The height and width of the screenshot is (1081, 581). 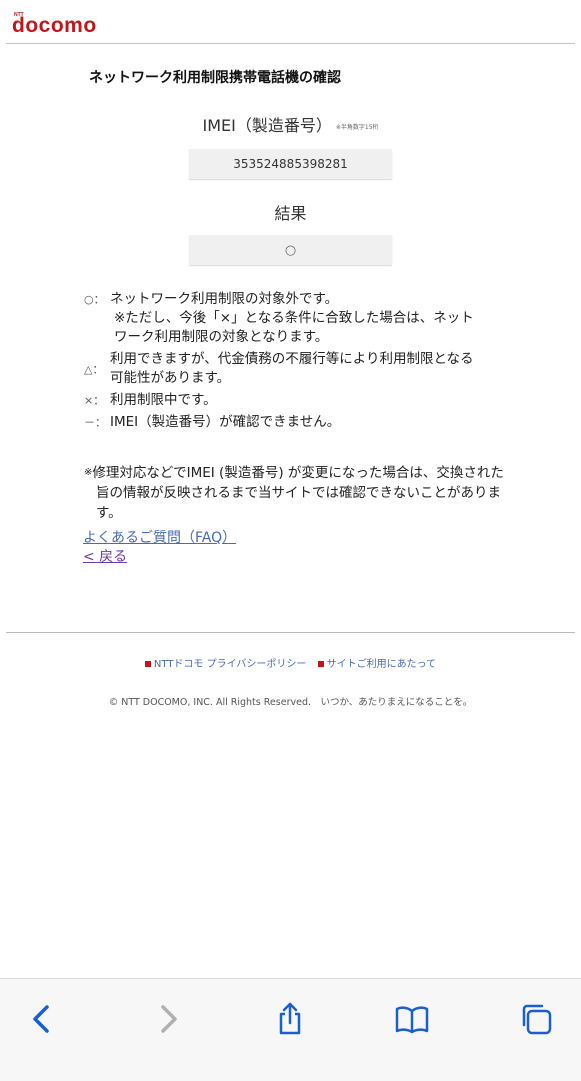 I want to click on forward-chevron-icon, so click(x=169, y=1019).